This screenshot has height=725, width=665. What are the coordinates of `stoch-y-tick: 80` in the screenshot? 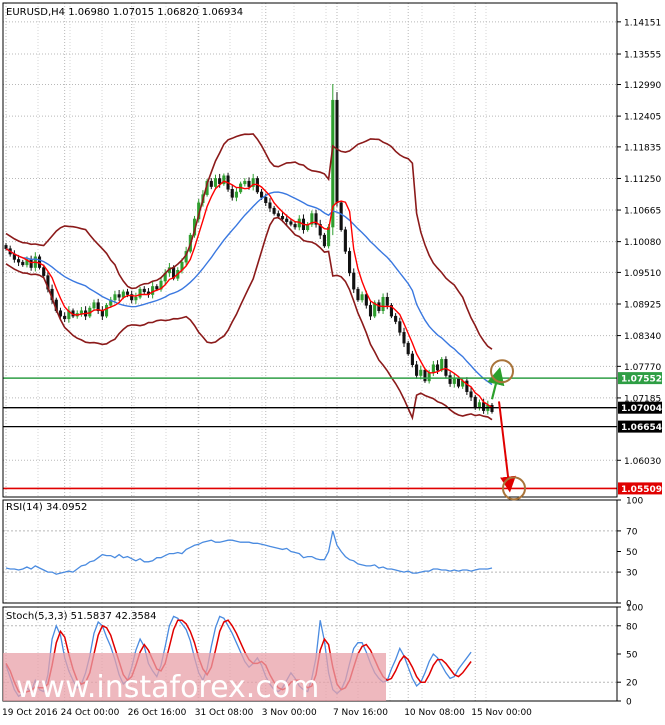 It's located at (632, 627).